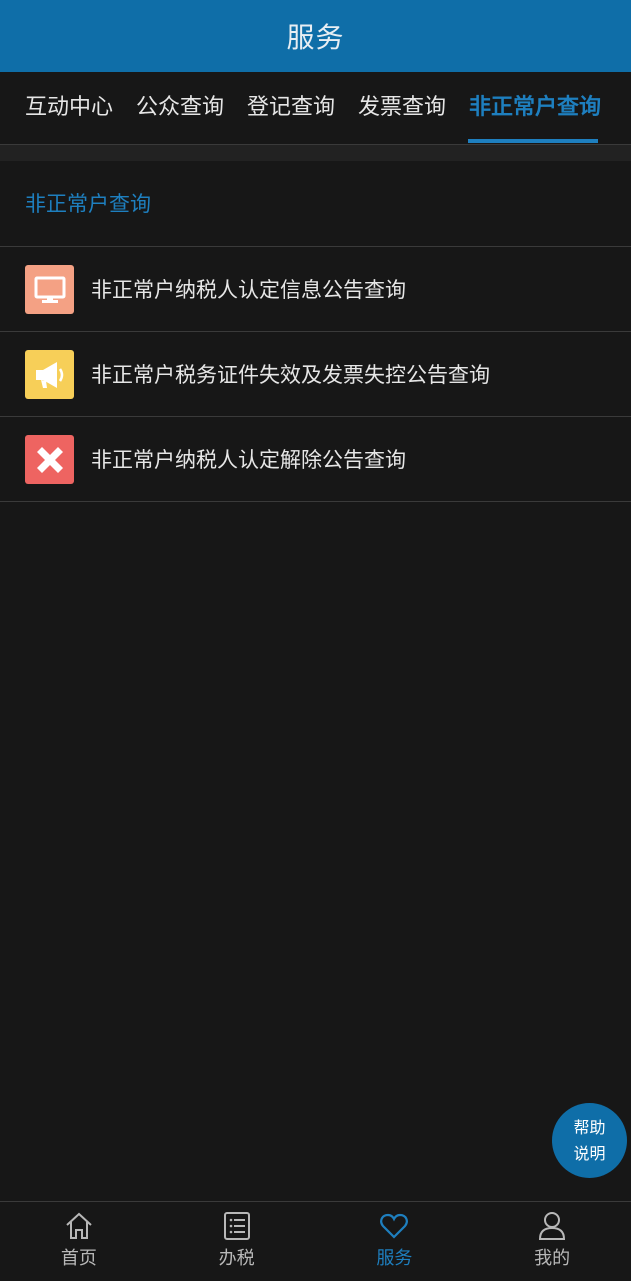  Describe the element at coordinates (248, 460) in the screenshot. I see `list-item-label: 非正常户纳税人认定解除公告查询` at that location.